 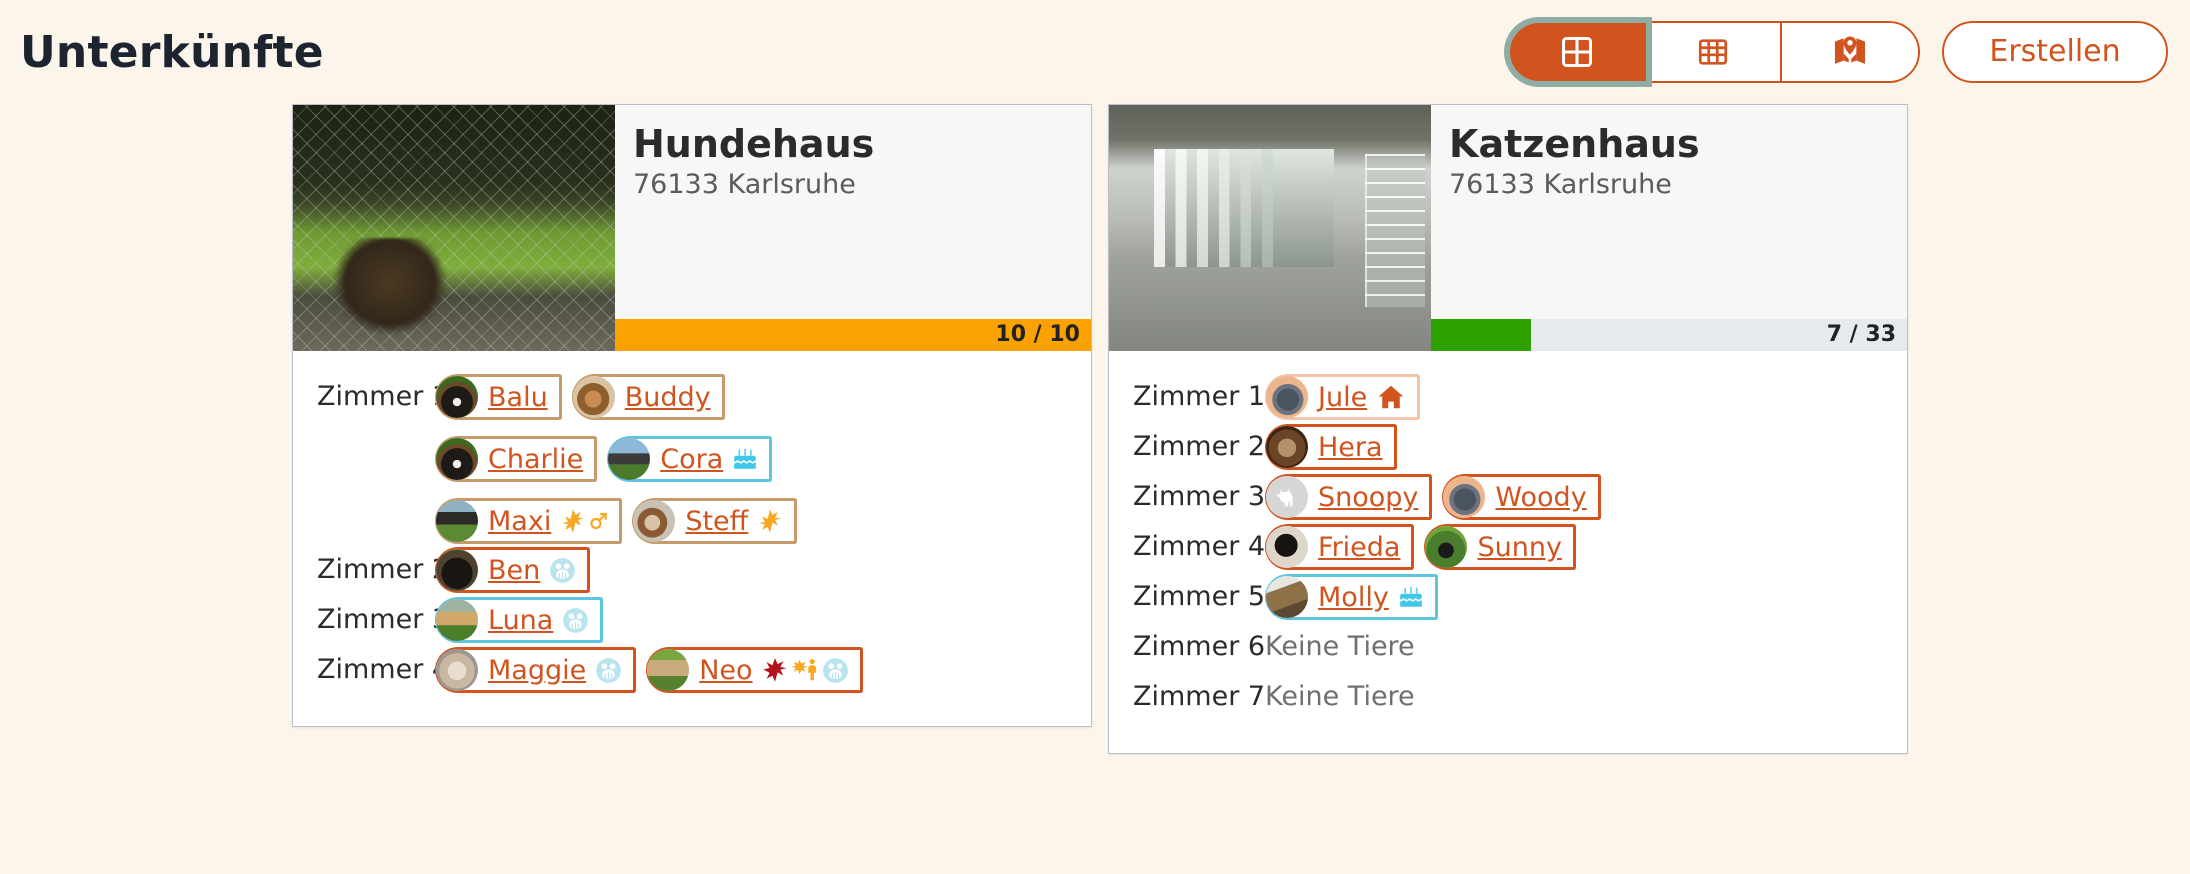 I want to click on animal-name-link: Hera, so click(x=1350, y=447).